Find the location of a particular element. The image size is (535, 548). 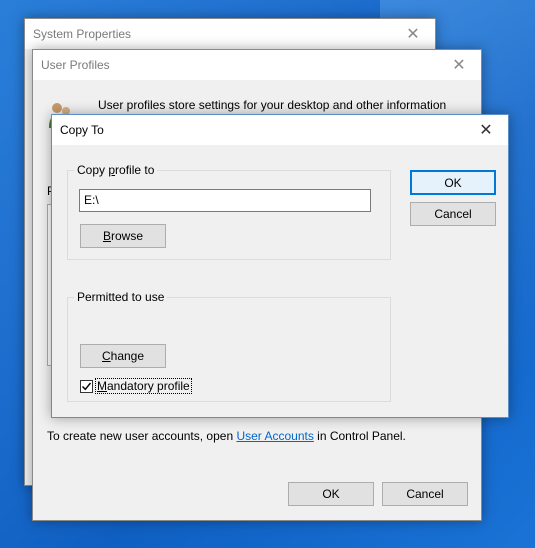

copy-to-titlebar: Copy To ✕ is located at coordinates (280, 130).